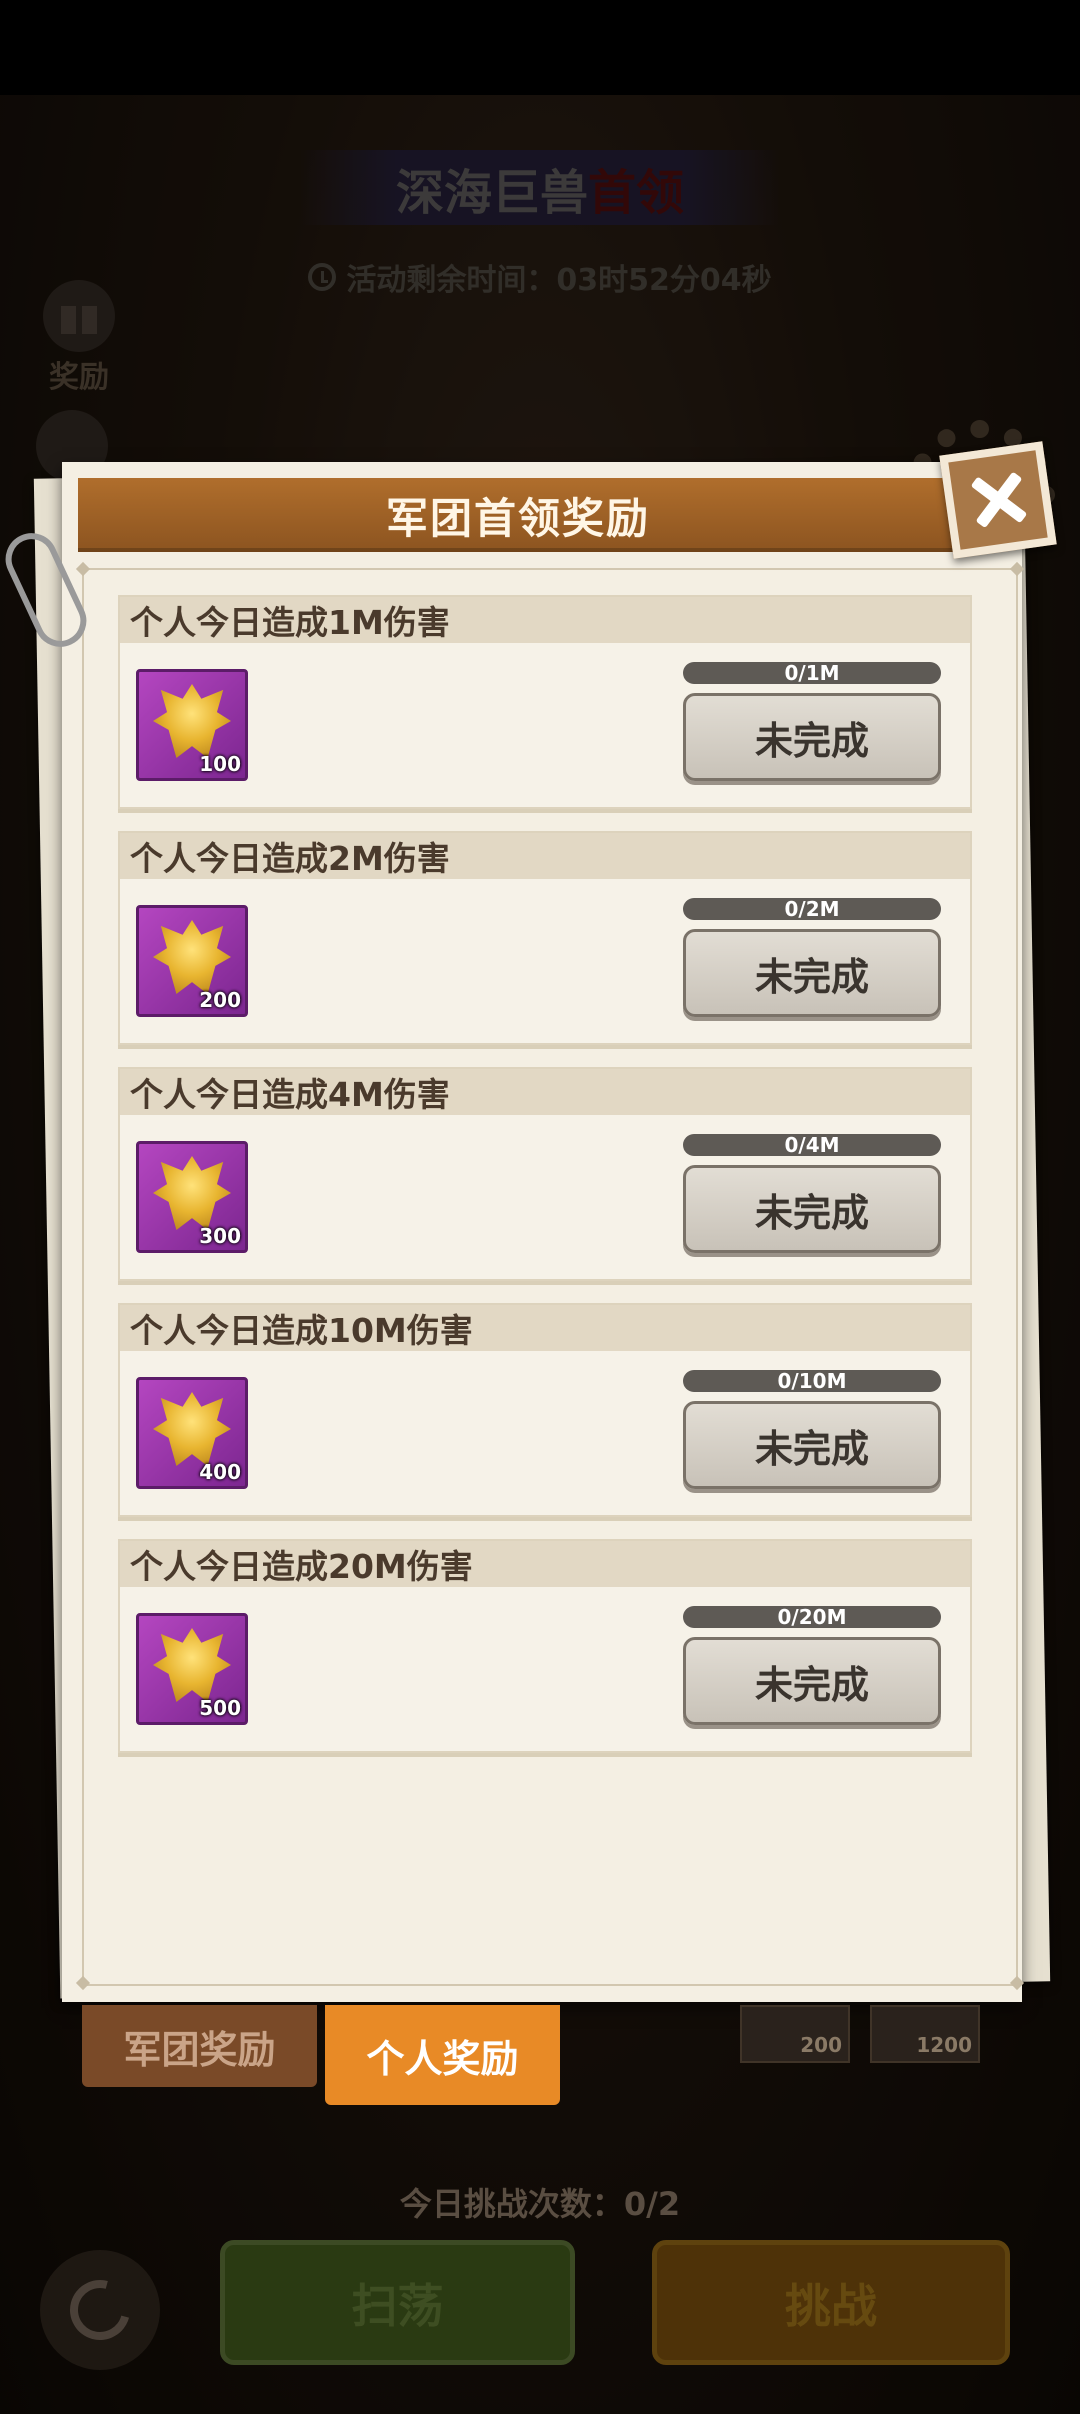 This screenshot has width=1080, height=2414. I want to click on task-card: 个人今日造成10M伤害 400 0/10M 未完成, so click(545, 1410).